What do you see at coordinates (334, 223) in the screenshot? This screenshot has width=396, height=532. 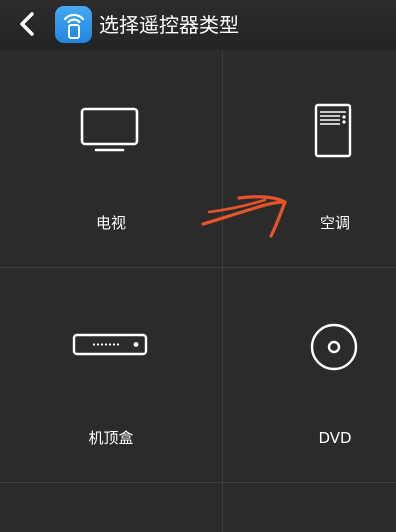 I see `remote-type-label: 空调` at bounding box center [334, 223].